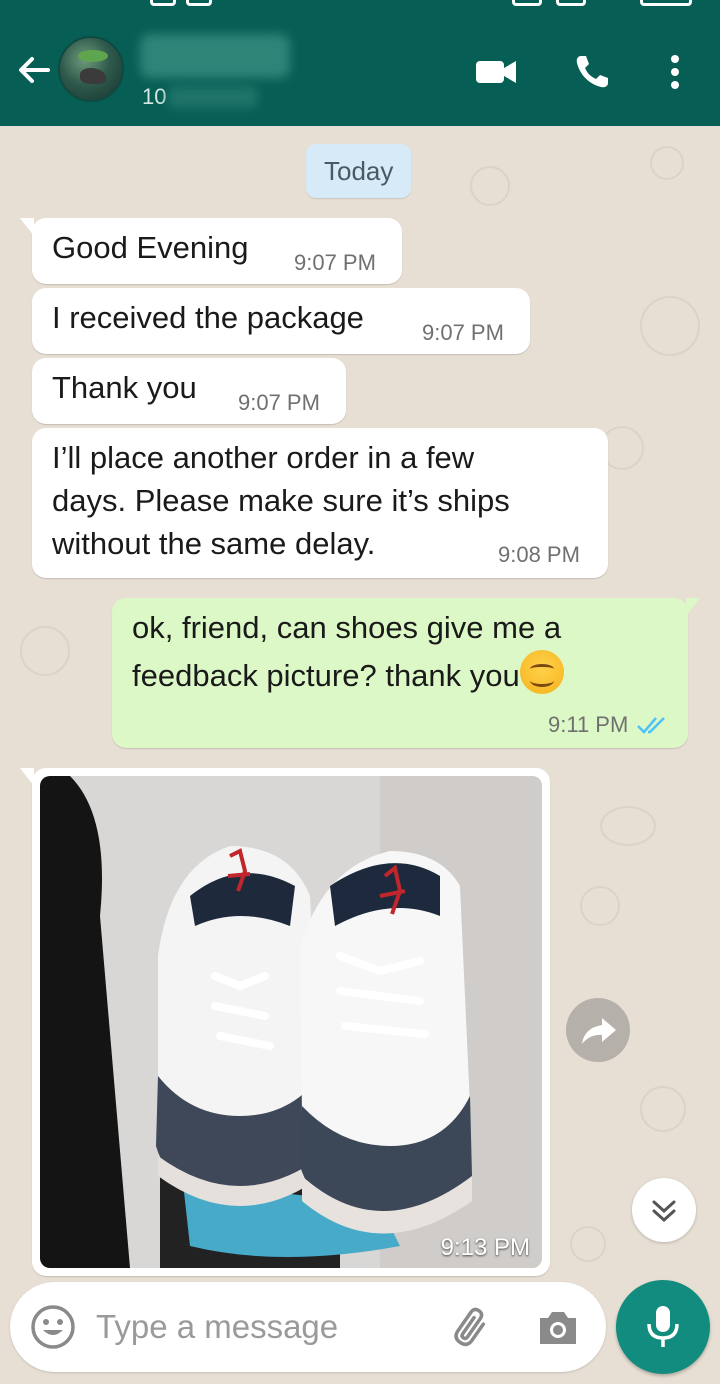  I want to click on more-options-icon, so click(675, 72).